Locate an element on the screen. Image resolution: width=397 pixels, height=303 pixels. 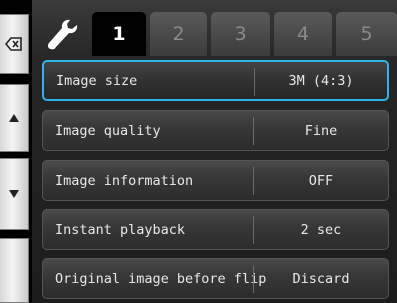
setting-row-image-size: Image size 3M (4:3) is located at coordinates (215, 80).